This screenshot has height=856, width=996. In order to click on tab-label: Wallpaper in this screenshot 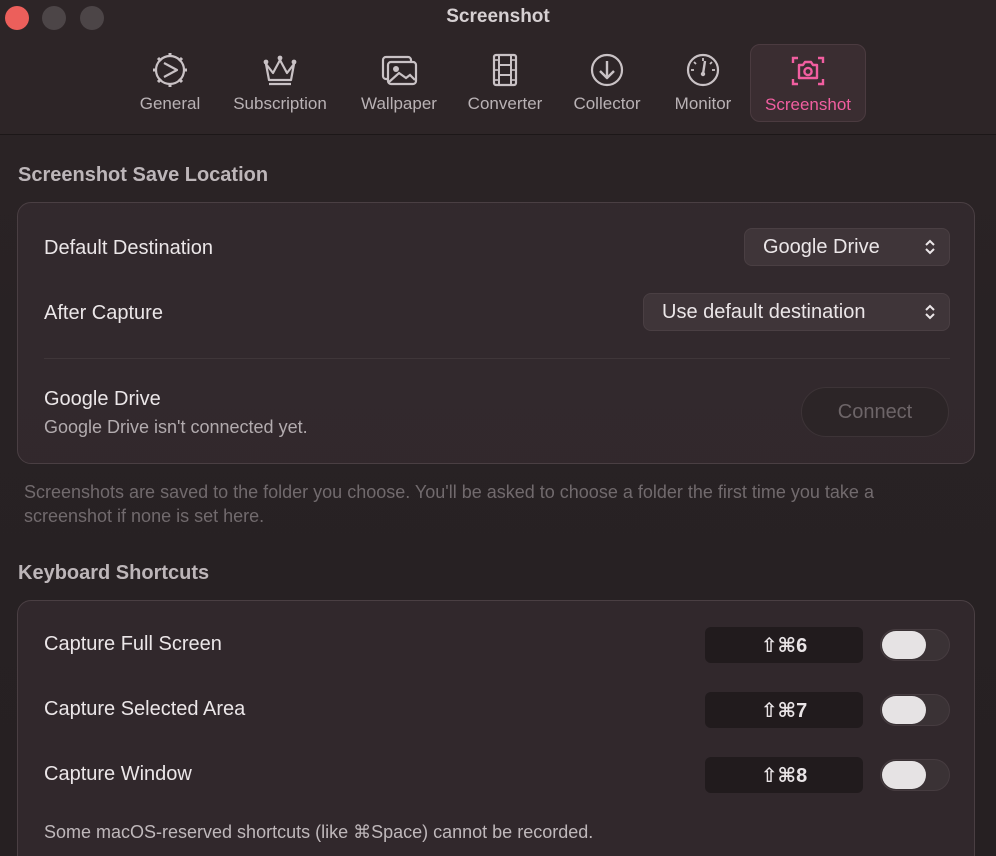, I will do `click(399, 103)`.